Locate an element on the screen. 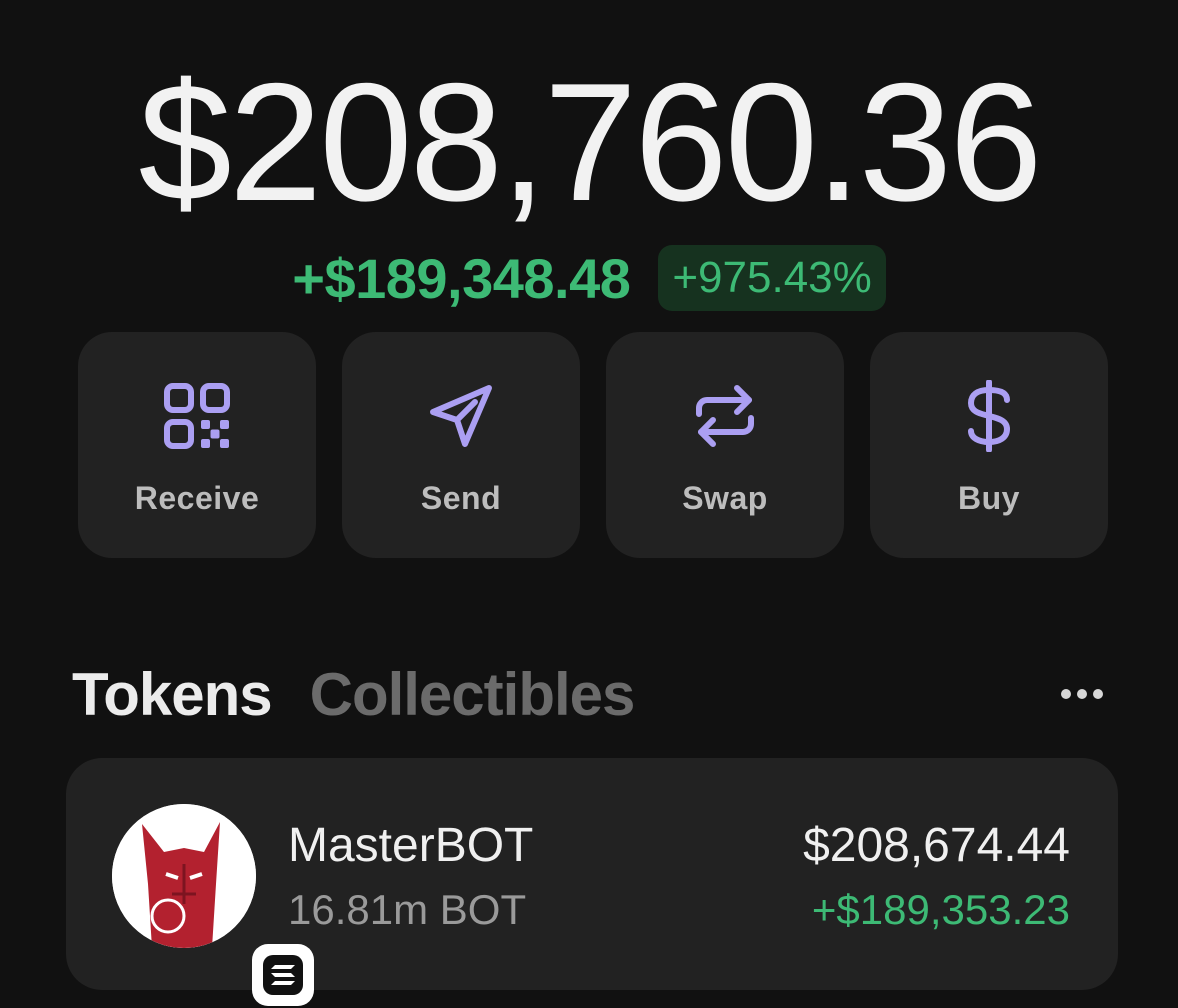 Image resolution: width=1178 pixels, height=1008 pixels. swap-button: Swap is located at coordinates (725, 445).